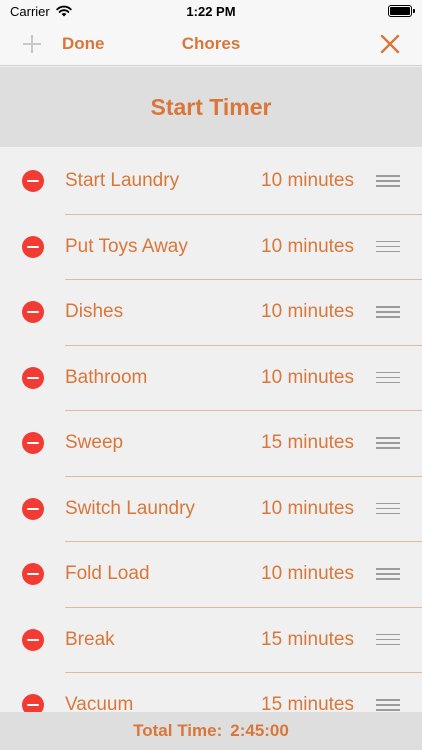 This screenshot has width=422, height=750. What do you see at coordinates (259, 730) in the screenshot?
I see `total-time-value: 2:45:00` at bounding box center [259, 730].